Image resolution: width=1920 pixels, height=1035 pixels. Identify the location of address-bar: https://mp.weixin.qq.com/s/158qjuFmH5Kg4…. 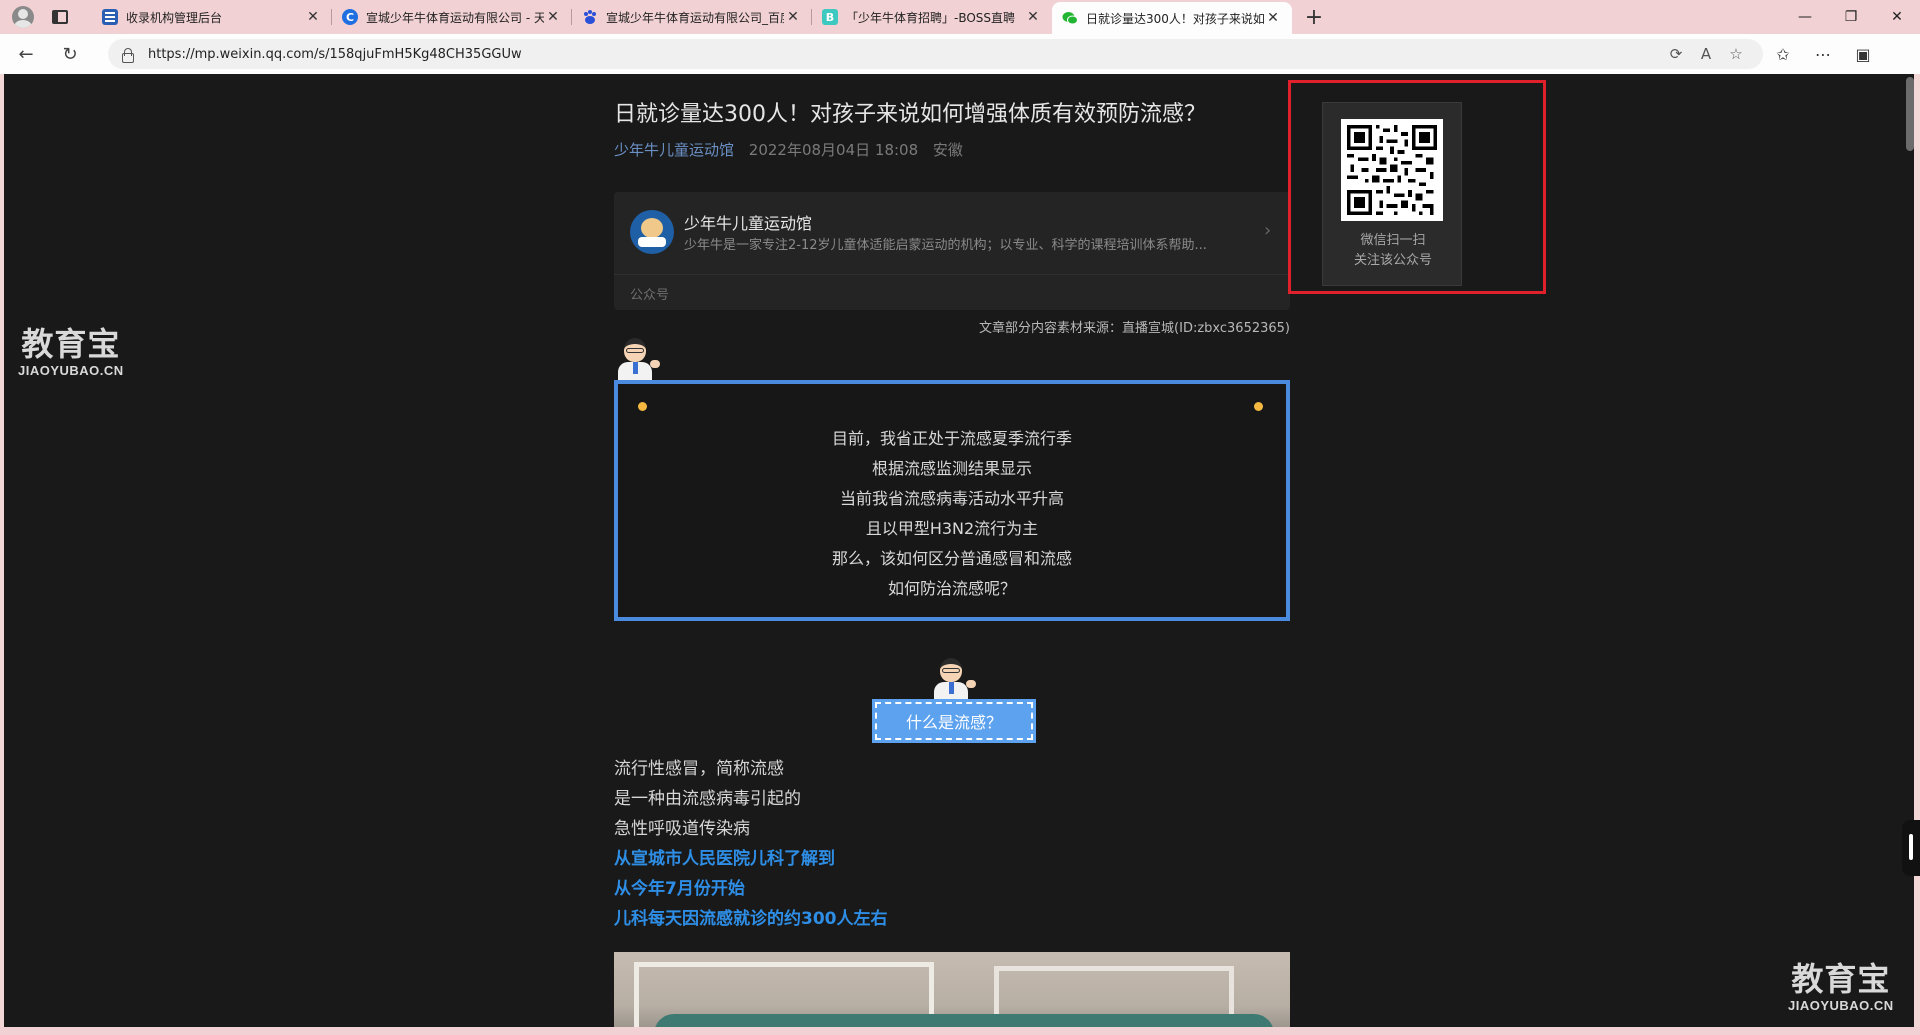
(935, 54).